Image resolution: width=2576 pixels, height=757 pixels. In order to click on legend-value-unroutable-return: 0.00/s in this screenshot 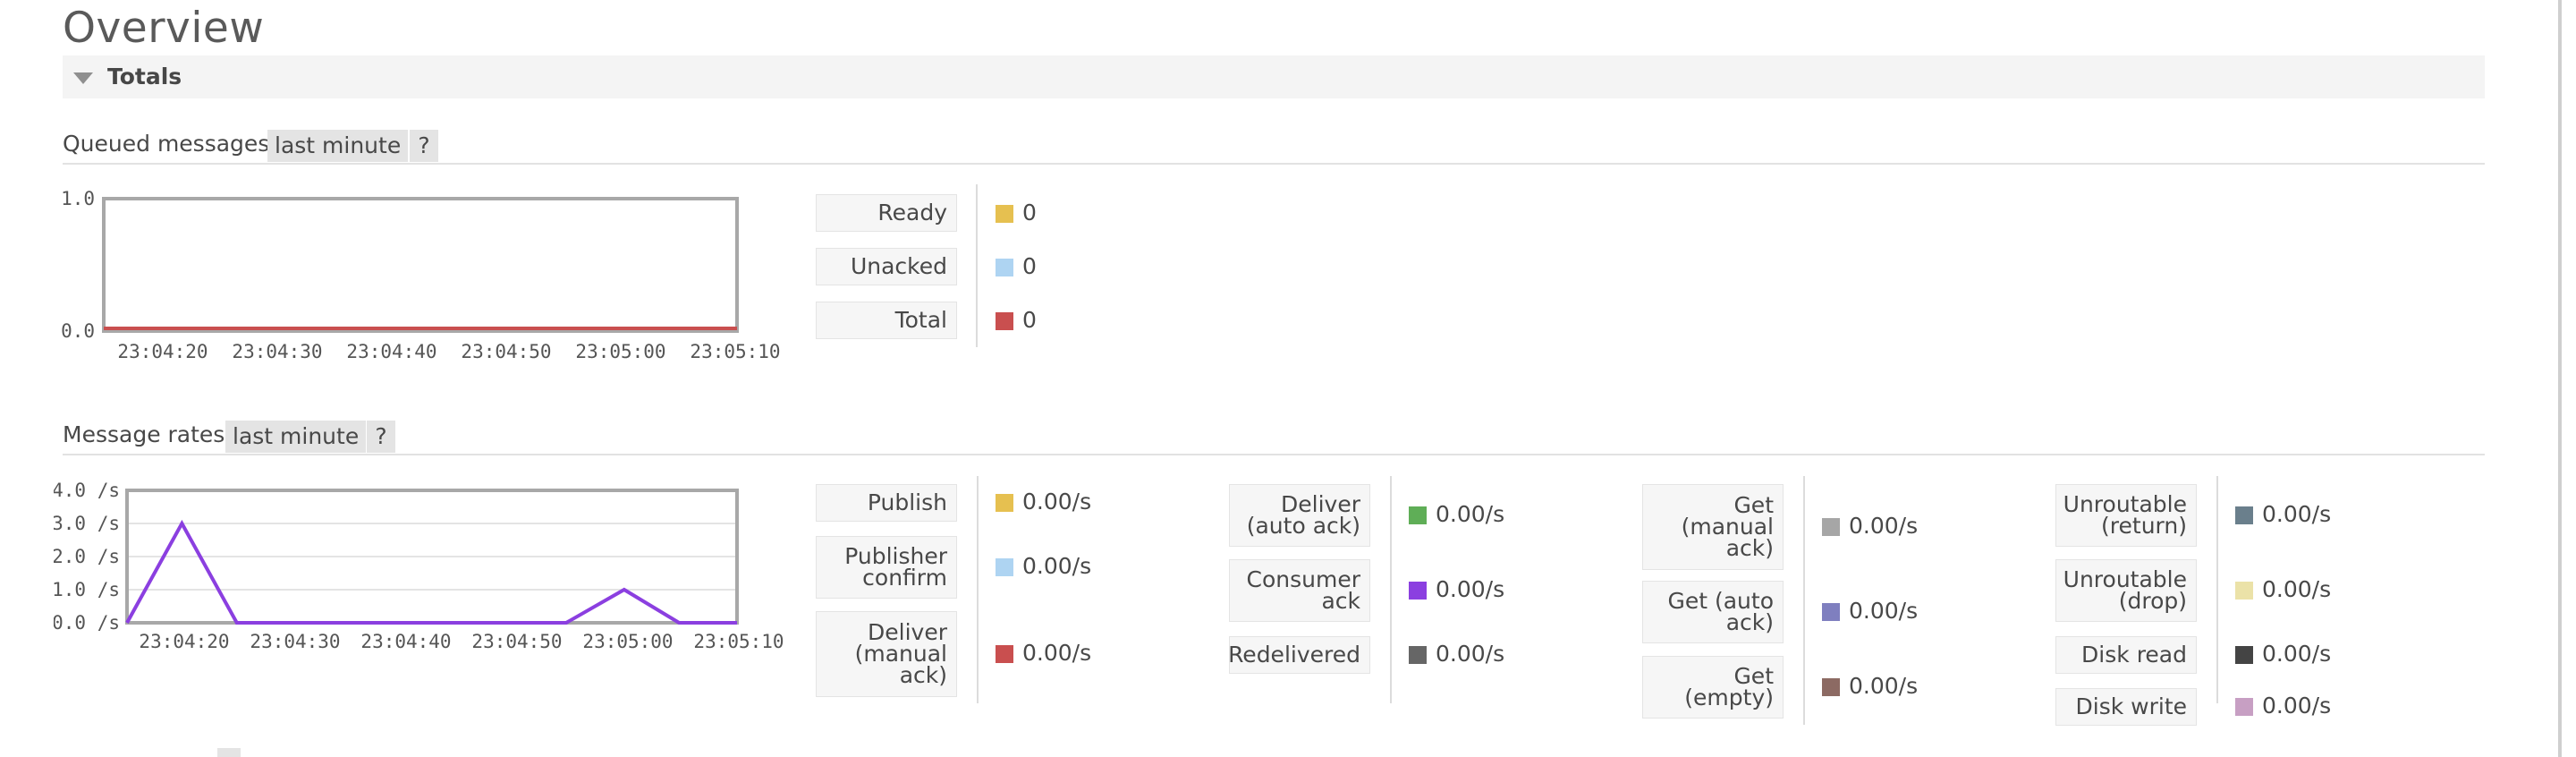, I will do `click(2297, 514)`.